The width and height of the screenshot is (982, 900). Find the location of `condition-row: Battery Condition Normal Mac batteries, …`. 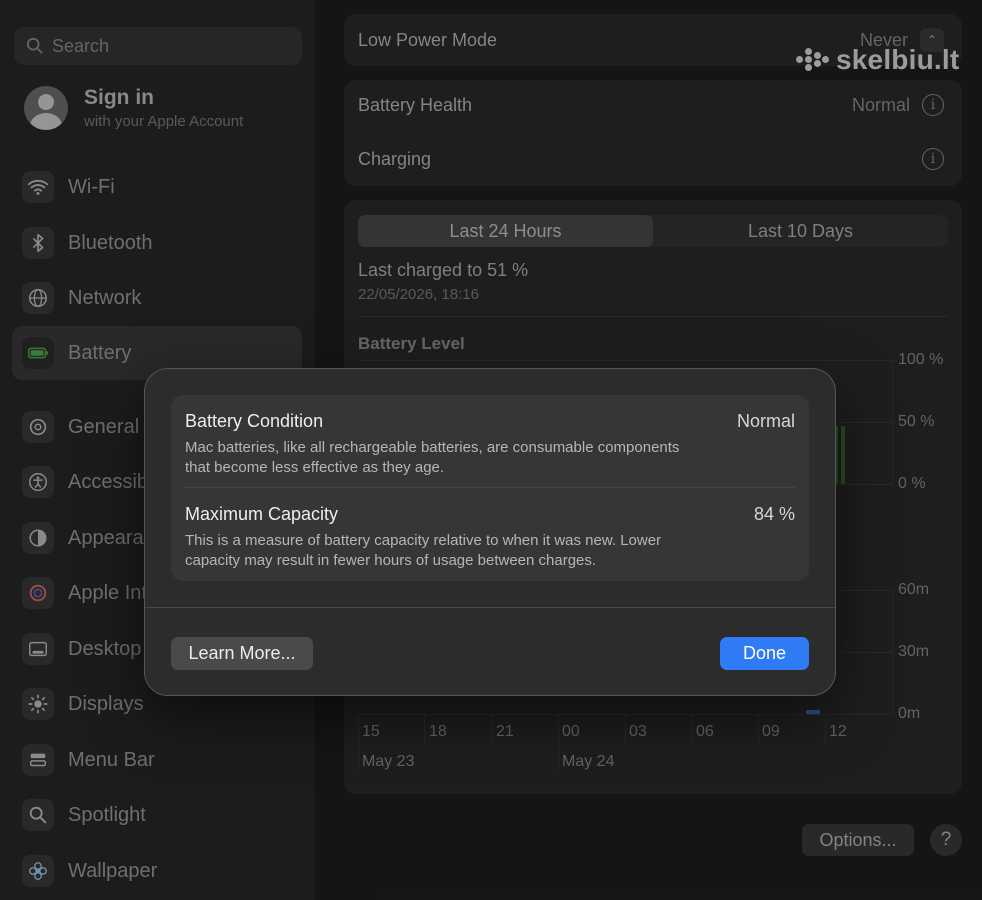

condition-row: Battery Condition Normal Mac batteries, … is located at coordinates (490, 444).